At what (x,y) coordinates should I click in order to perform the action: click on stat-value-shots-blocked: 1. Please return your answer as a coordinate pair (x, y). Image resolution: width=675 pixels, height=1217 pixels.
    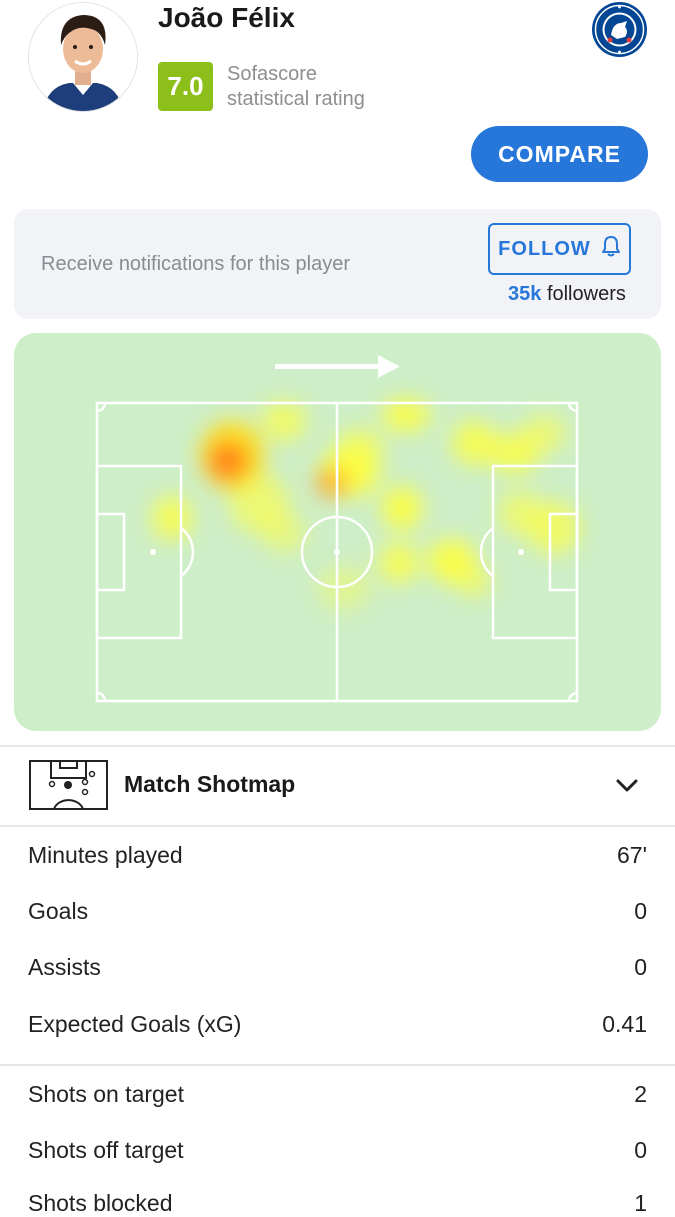
    Looking at the image, I should click on (640, 1203).